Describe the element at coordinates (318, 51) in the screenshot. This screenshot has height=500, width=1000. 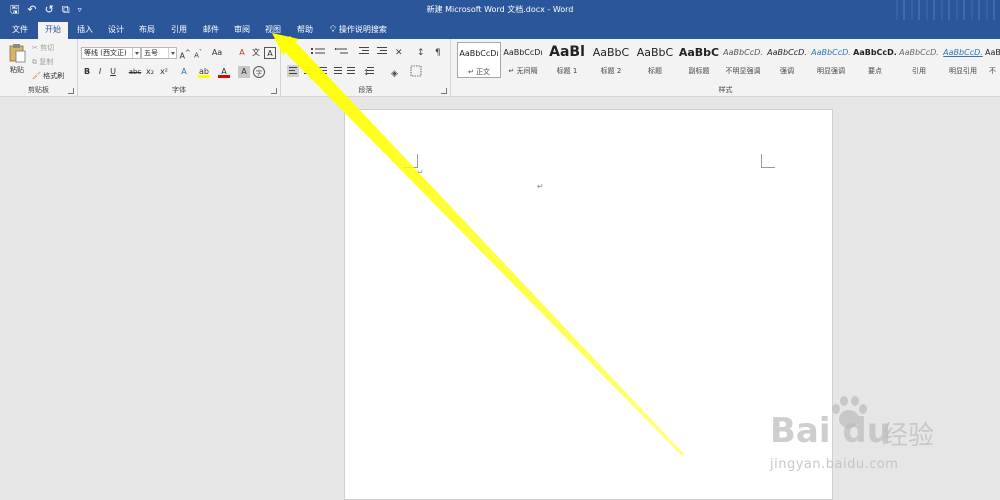
I see `numbering-icon` at that location.